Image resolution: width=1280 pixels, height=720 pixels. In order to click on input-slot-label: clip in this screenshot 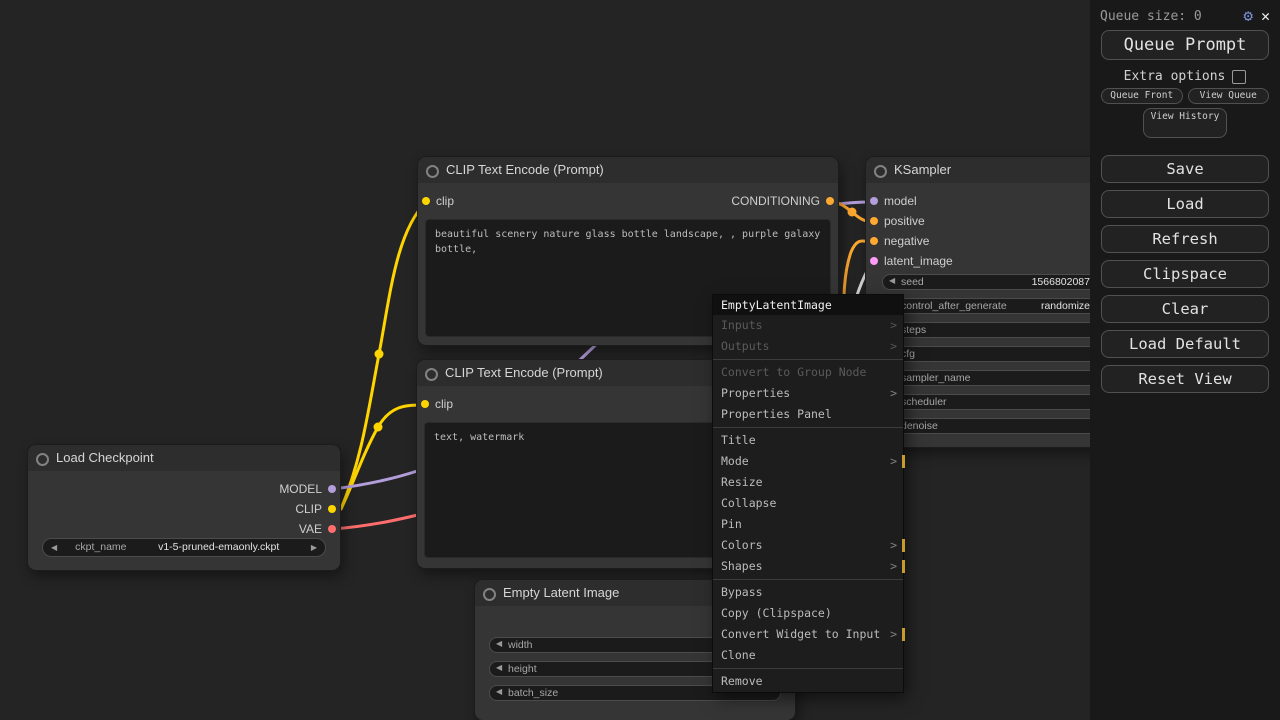, I will do `click(445, 201)`.